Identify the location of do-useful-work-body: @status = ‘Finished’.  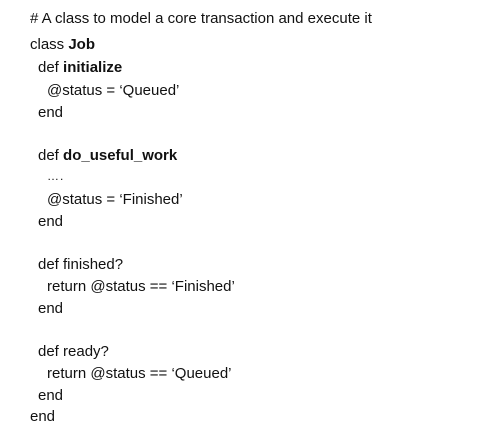
(115, 199).